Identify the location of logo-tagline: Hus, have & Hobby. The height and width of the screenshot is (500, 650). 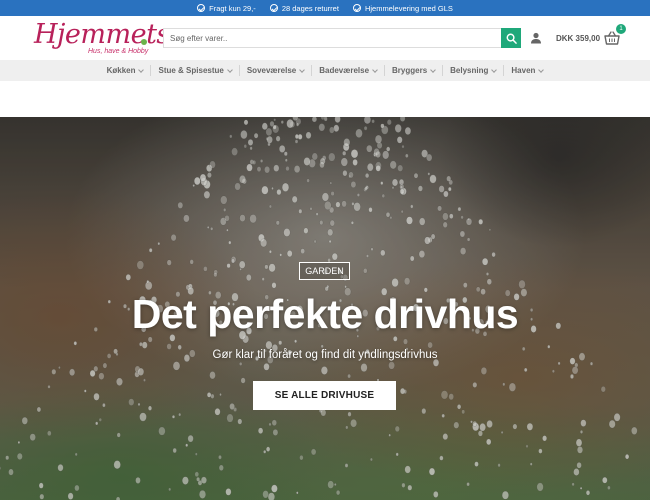
(118, 51).